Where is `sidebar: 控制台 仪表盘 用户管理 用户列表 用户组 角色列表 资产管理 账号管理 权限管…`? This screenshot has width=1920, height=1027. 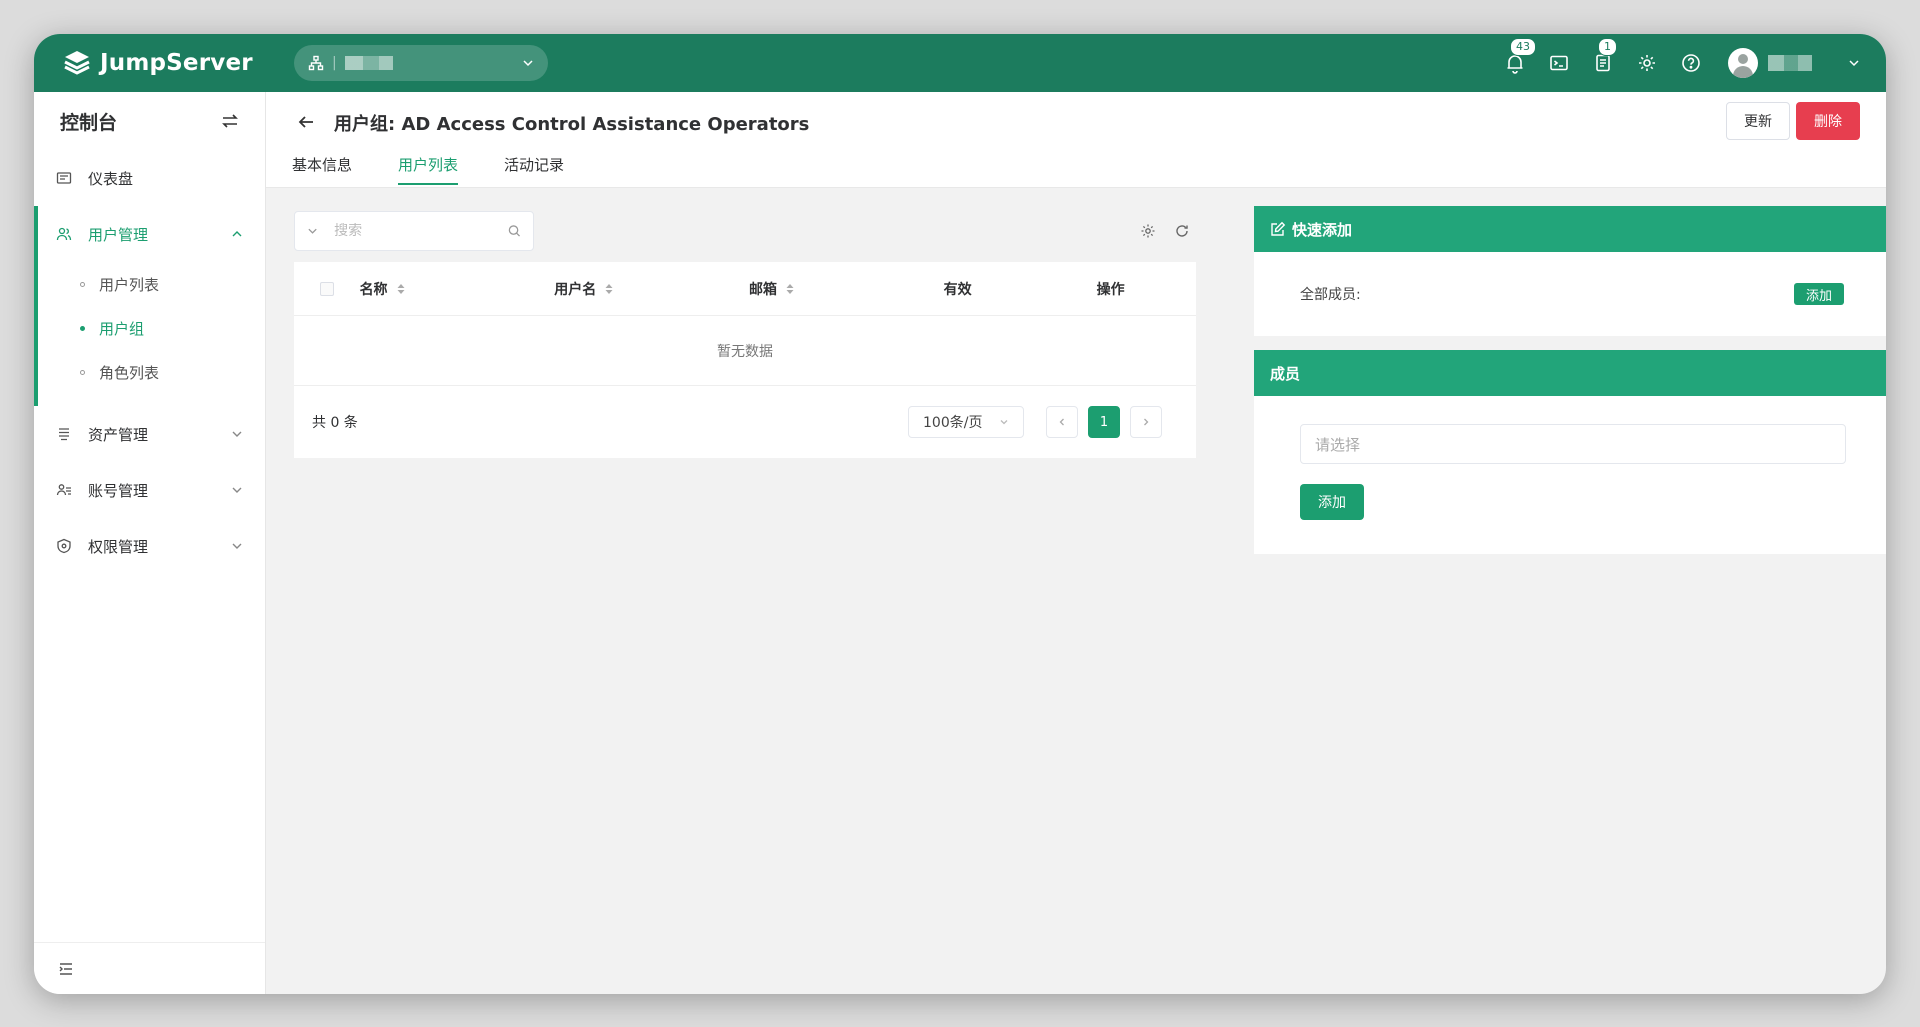
sidebar: 控制台 仪表盘 用户管理 用户列表 用户组 角色列表 资产管理 账号管理 权限管… is located at coordinates (150, 543).